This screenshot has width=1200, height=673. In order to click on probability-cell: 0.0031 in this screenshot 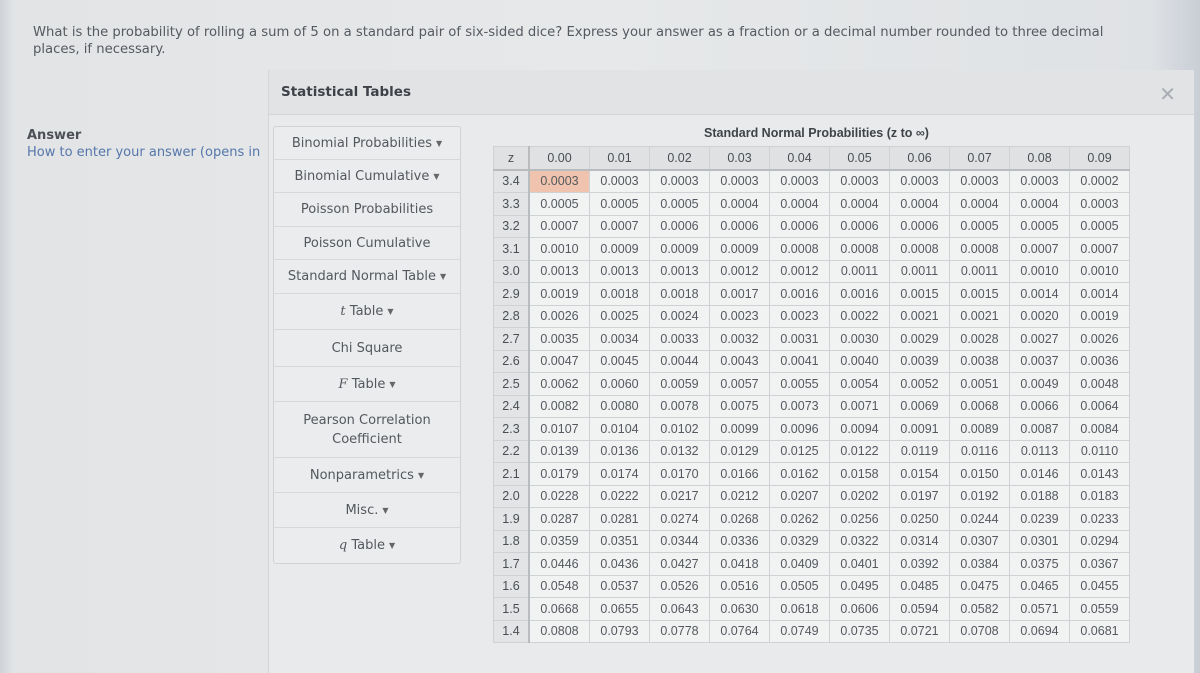, I will do `click(799, 339)`.